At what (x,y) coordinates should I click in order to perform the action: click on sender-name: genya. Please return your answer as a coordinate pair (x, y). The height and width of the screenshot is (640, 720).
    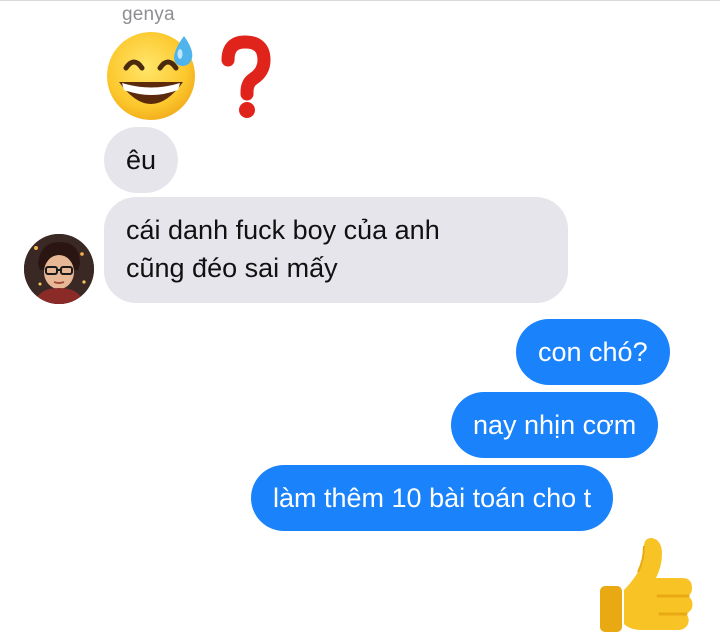
    Looking at the image, I should click on (148, 14).